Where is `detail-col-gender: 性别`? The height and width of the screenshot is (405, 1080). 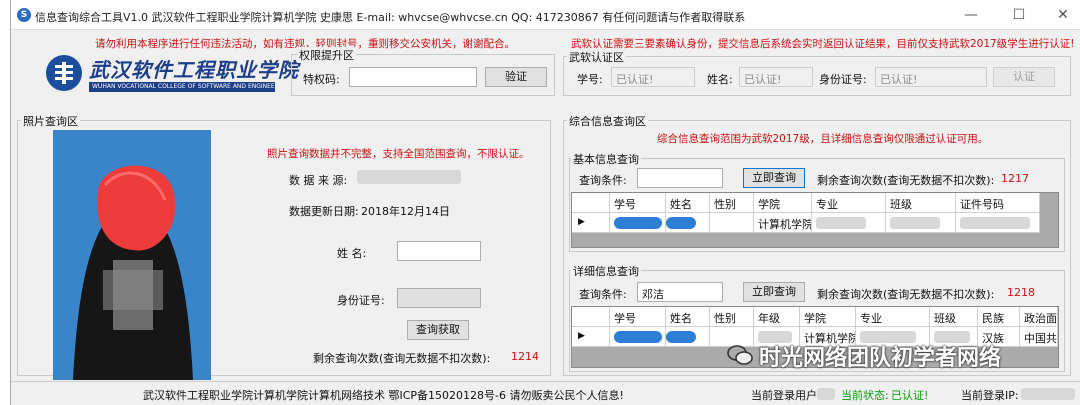
detail-col-gender: 性别 is located at coordinates (732, 317).